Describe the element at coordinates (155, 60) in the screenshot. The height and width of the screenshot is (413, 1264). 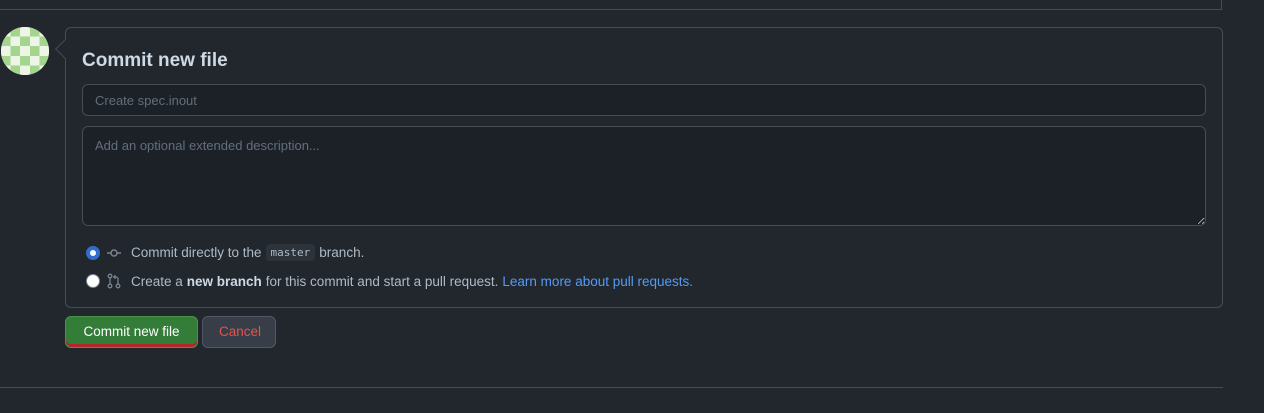
I see `panel-title: Commit new file` at that location.